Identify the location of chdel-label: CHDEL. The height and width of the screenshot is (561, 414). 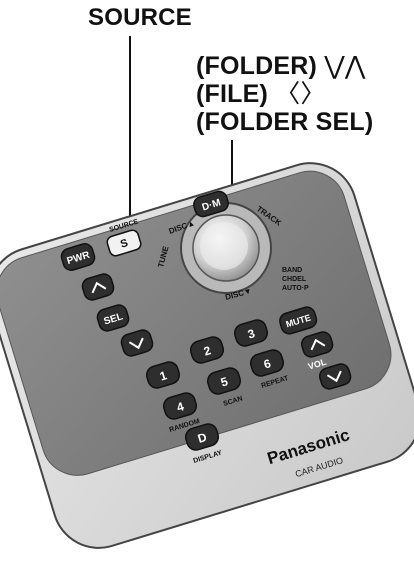
(294, 279).